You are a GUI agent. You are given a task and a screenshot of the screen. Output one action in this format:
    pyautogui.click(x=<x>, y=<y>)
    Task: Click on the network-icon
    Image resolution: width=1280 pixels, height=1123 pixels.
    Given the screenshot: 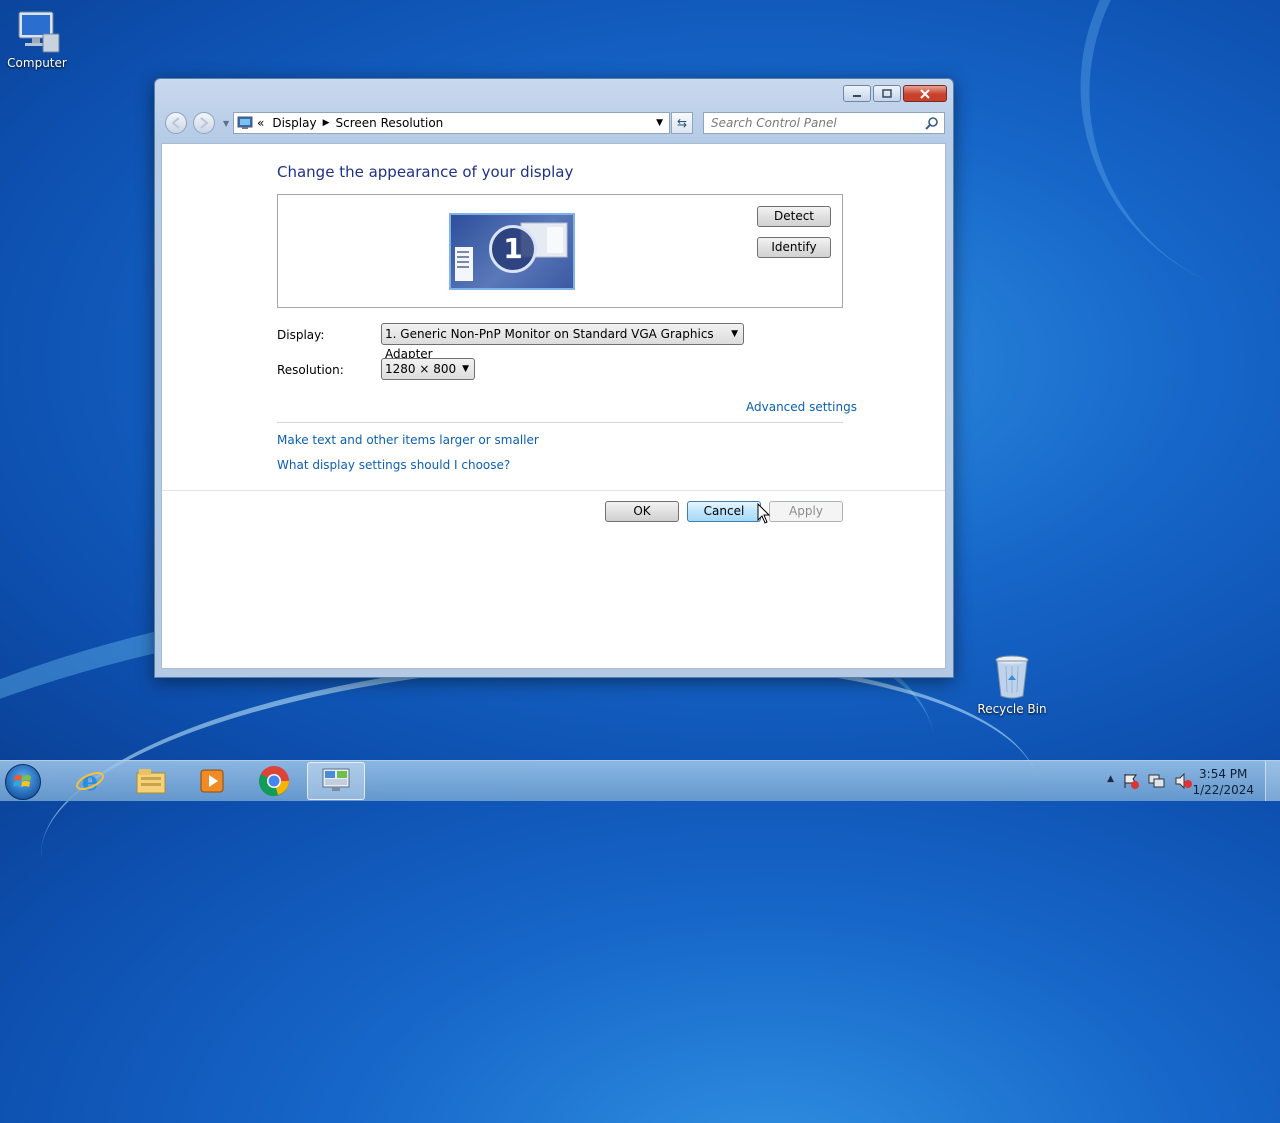 What is the action you would take?
    pyautogui.click(x=1157, y=781)
    